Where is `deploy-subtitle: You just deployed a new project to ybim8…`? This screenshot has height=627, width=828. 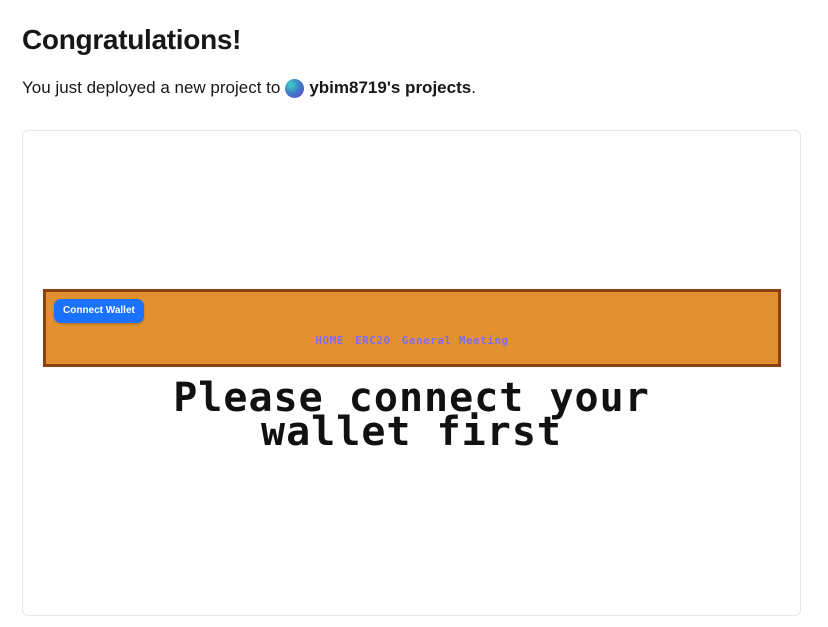
deploy-subtitle: You just deployed a new project to ybim8… is located at coordinates (249, 88).